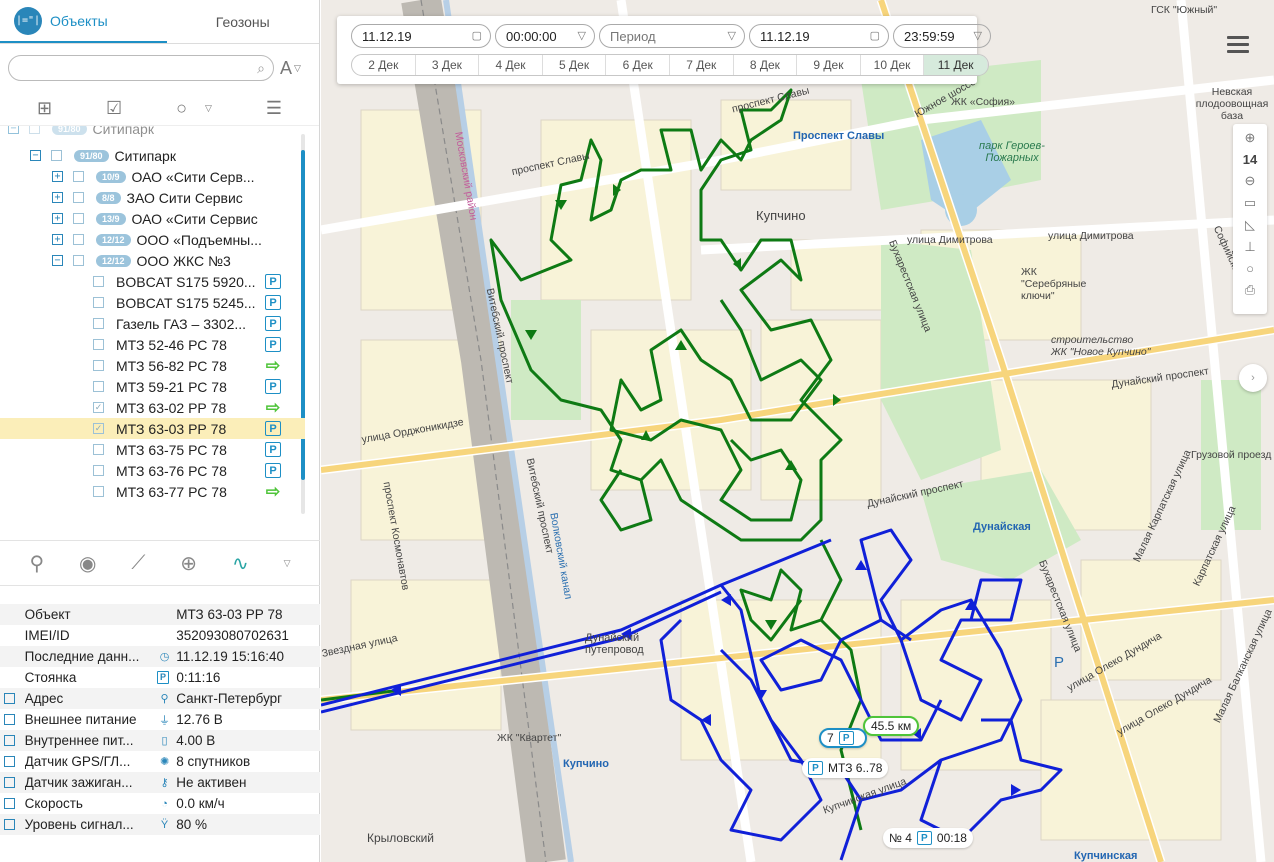 The image size is (1274, 862). What do you see at coordinates (152, 281) in the screenshot?
I see `tree-item-row: BOBCAT S175 5920... P` at bounding box center [152, 281].